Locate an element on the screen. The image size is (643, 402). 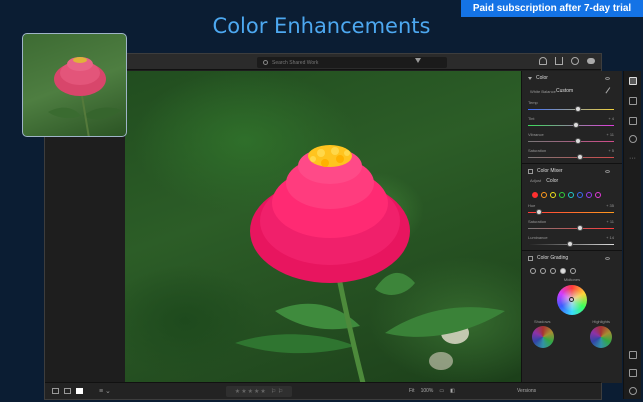
zoom-controls: Fit 100% ▭ ◧ is located at coordinates (432, 391).